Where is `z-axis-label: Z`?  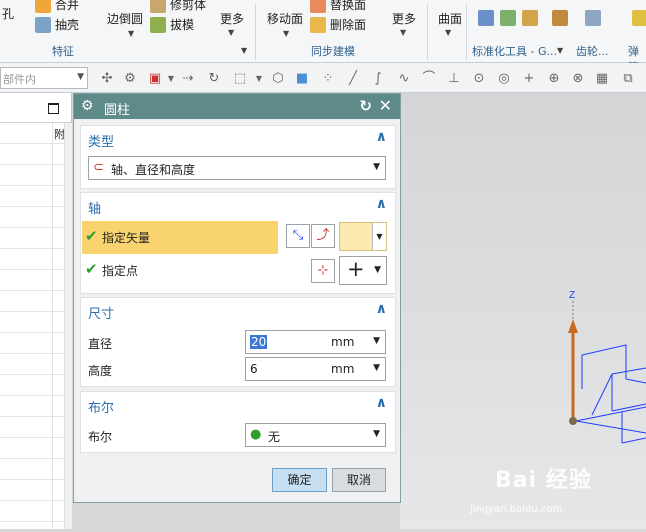 z-axis-label: Z is located at coordinates (572, 295).